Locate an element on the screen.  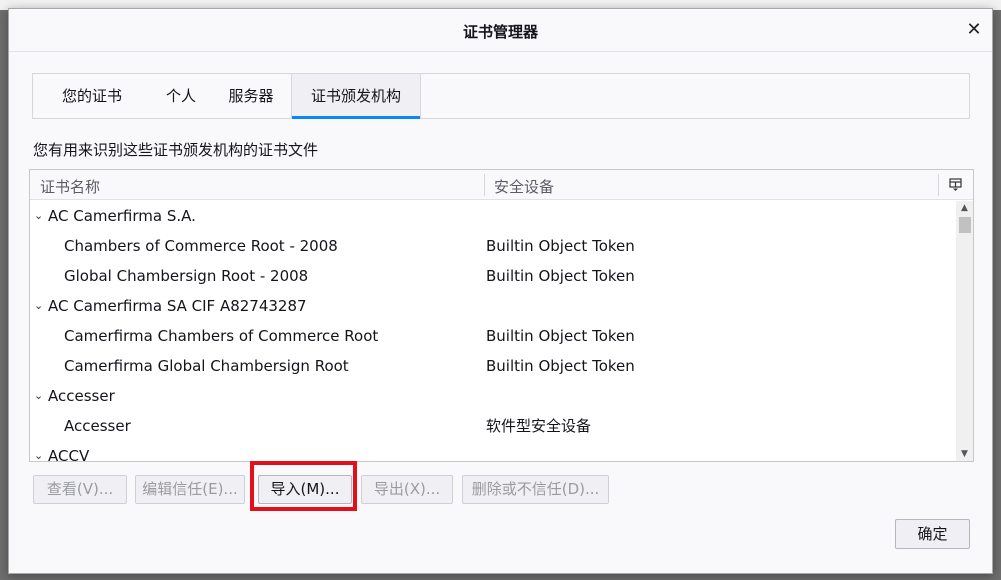
scroll-down-icon: ▼ is located at coordinates (964, 454).